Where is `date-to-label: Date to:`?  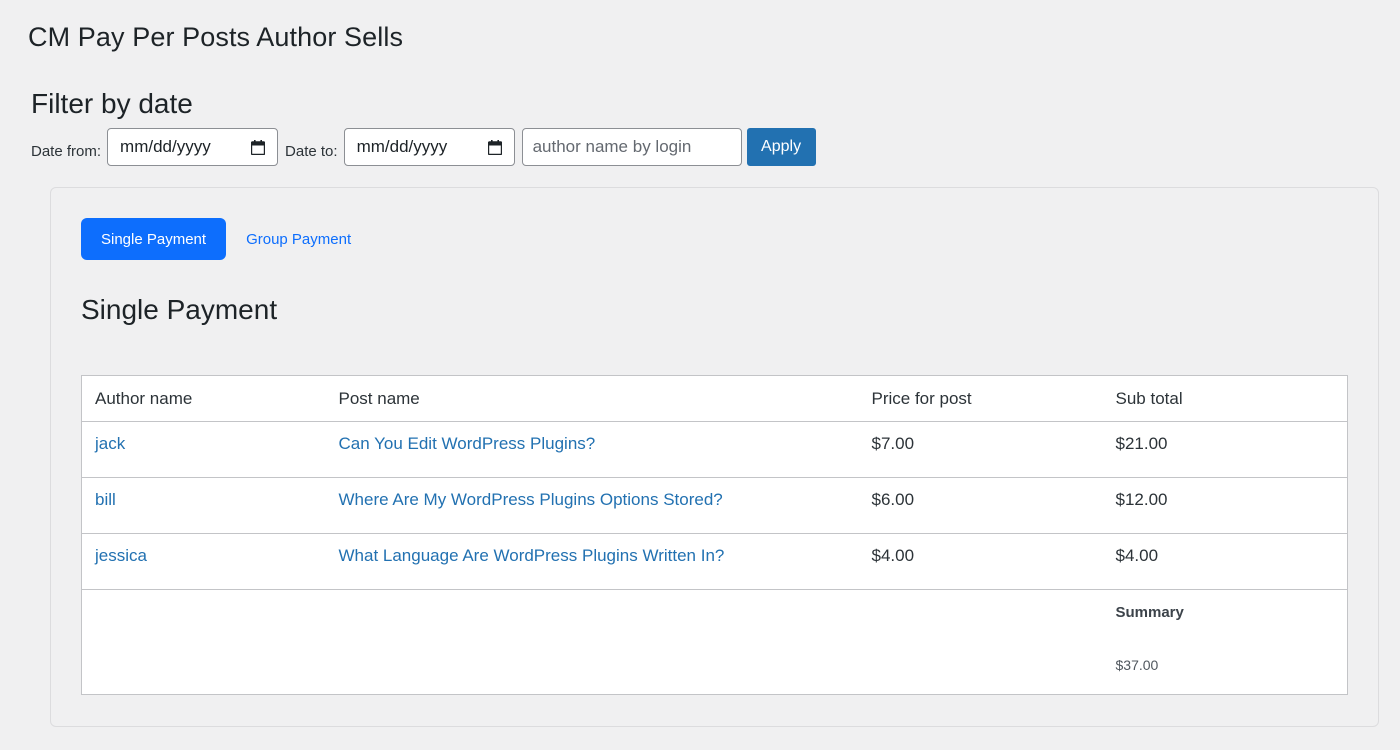
date-to-label: Date to: is located at coordinates (311, 151).